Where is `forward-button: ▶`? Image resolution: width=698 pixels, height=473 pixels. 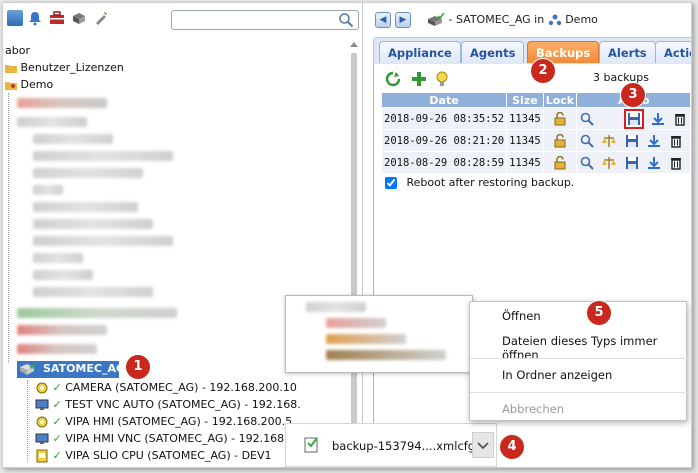
forward-button: ▶ is located at coordinates (403, 20).